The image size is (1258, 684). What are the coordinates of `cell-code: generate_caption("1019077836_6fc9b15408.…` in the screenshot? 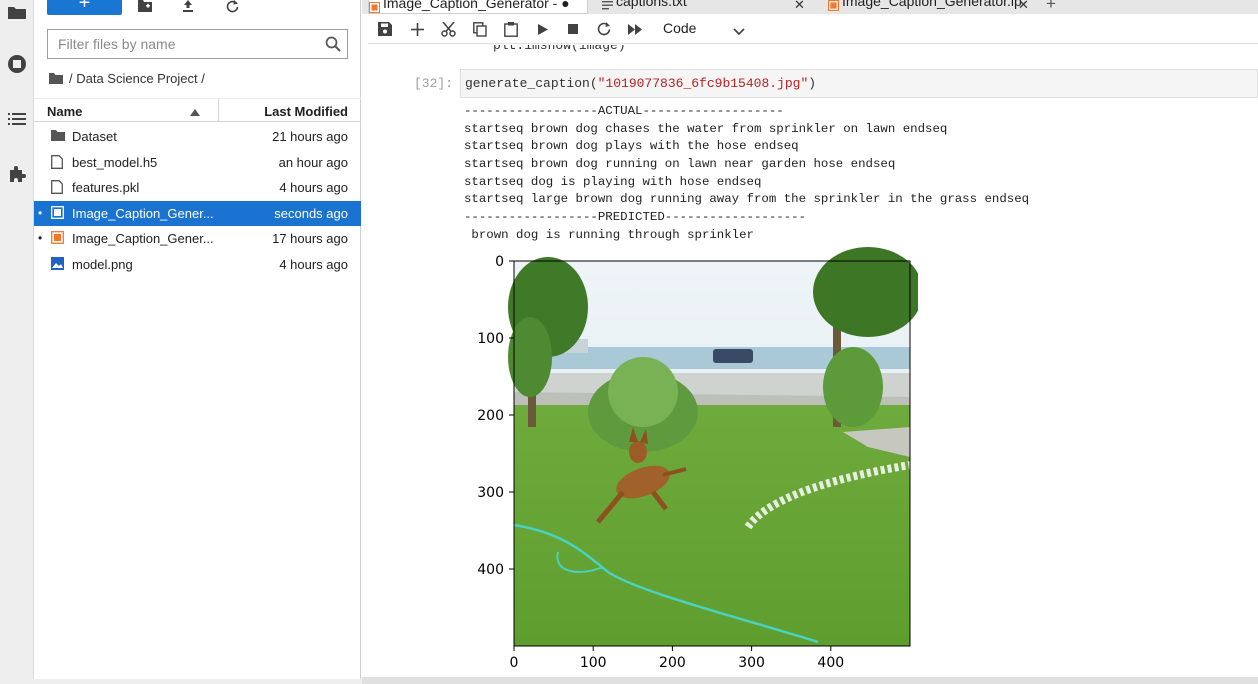 It's located at (640, 83).